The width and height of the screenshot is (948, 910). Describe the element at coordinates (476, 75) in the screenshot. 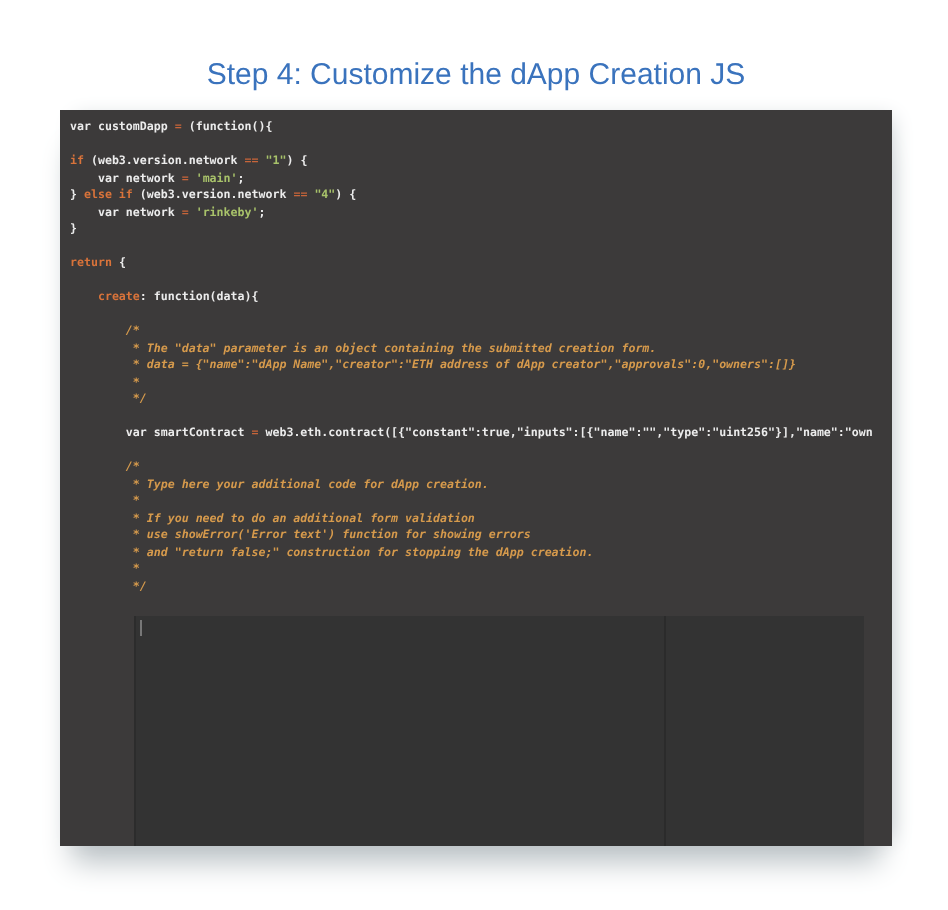

I see `page-title: Step 4: Customize the dApp Creation JS` at that location.